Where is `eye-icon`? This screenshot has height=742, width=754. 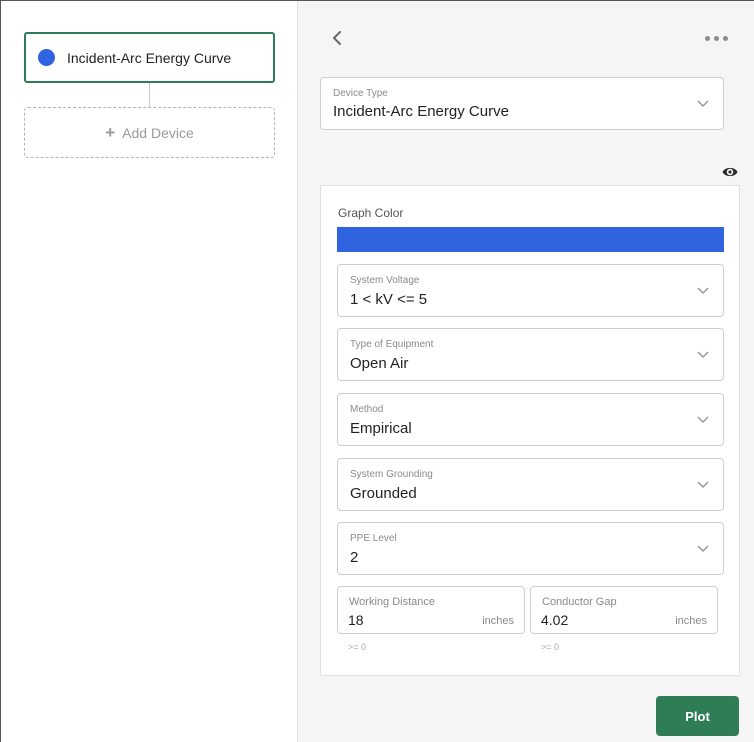 eye-icon is located at coordinates (730, 172).